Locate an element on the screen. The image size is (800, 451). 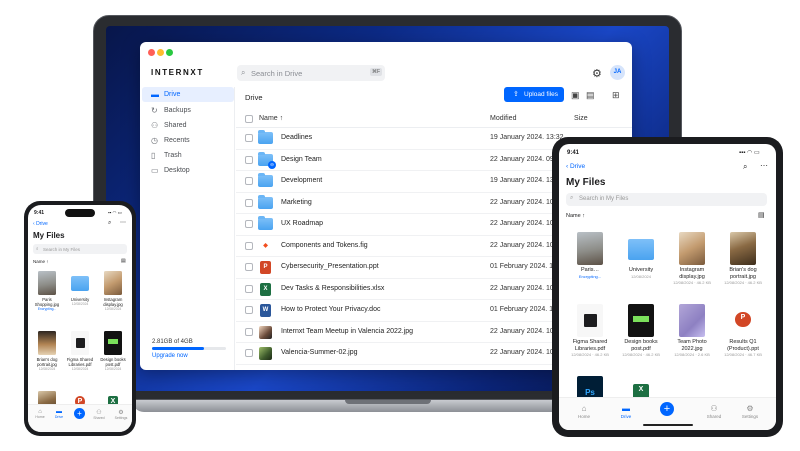
sidebar-item-recents: ◷ Recents is located at coordinates (188, 140).